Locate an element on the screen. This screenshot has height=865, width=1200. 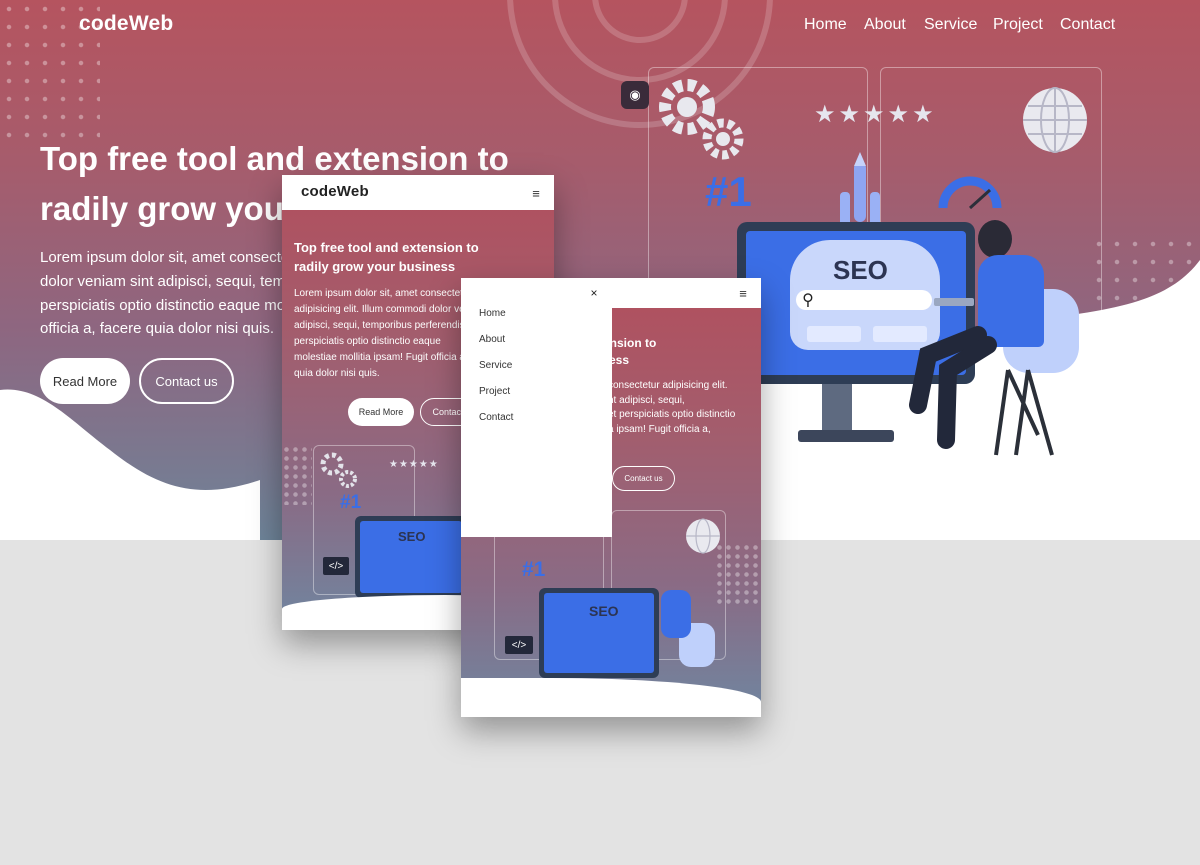
mobile-para-3: et perspiciatis optio distinctio is located at coordinates (672, 414).